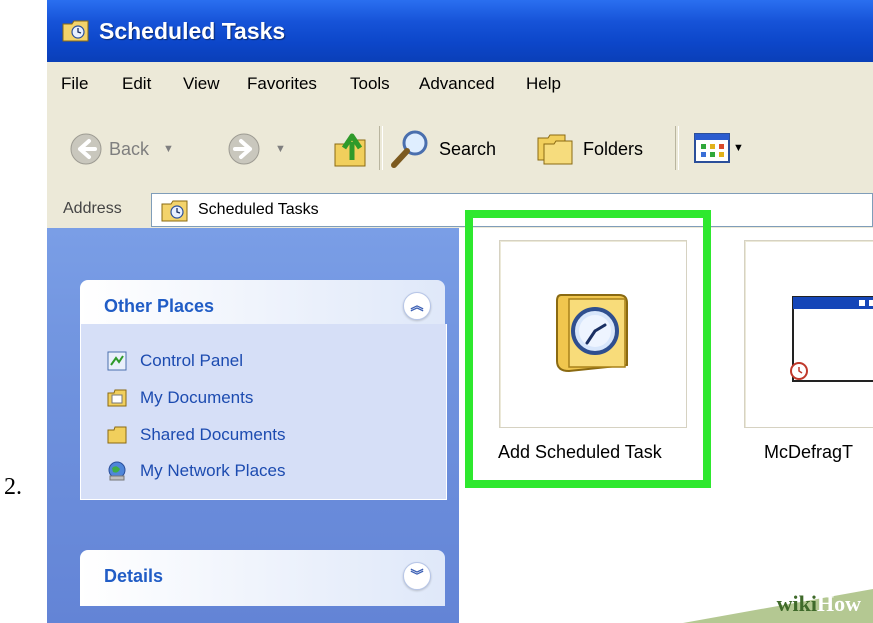  Describe the element at coordinates (86, 149) in the screenshot. I see `back-arrow-icon` at that location.